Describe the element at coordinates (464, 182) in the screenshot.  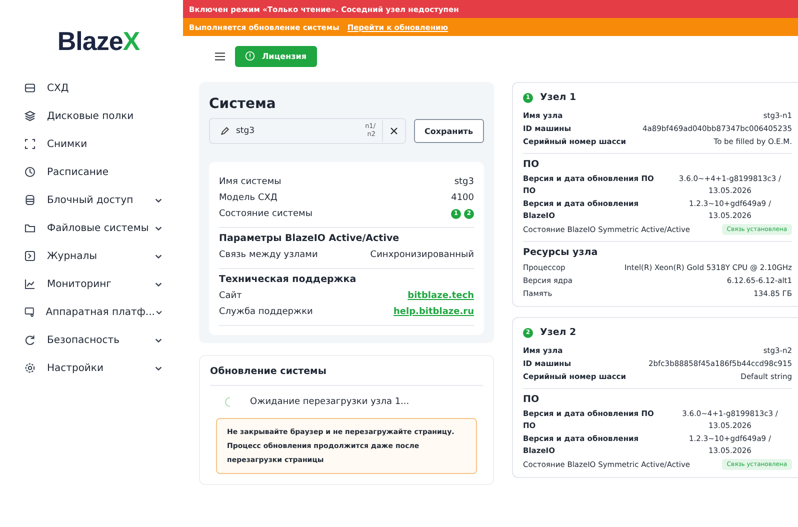
I see `row-value: stg3` at that location.